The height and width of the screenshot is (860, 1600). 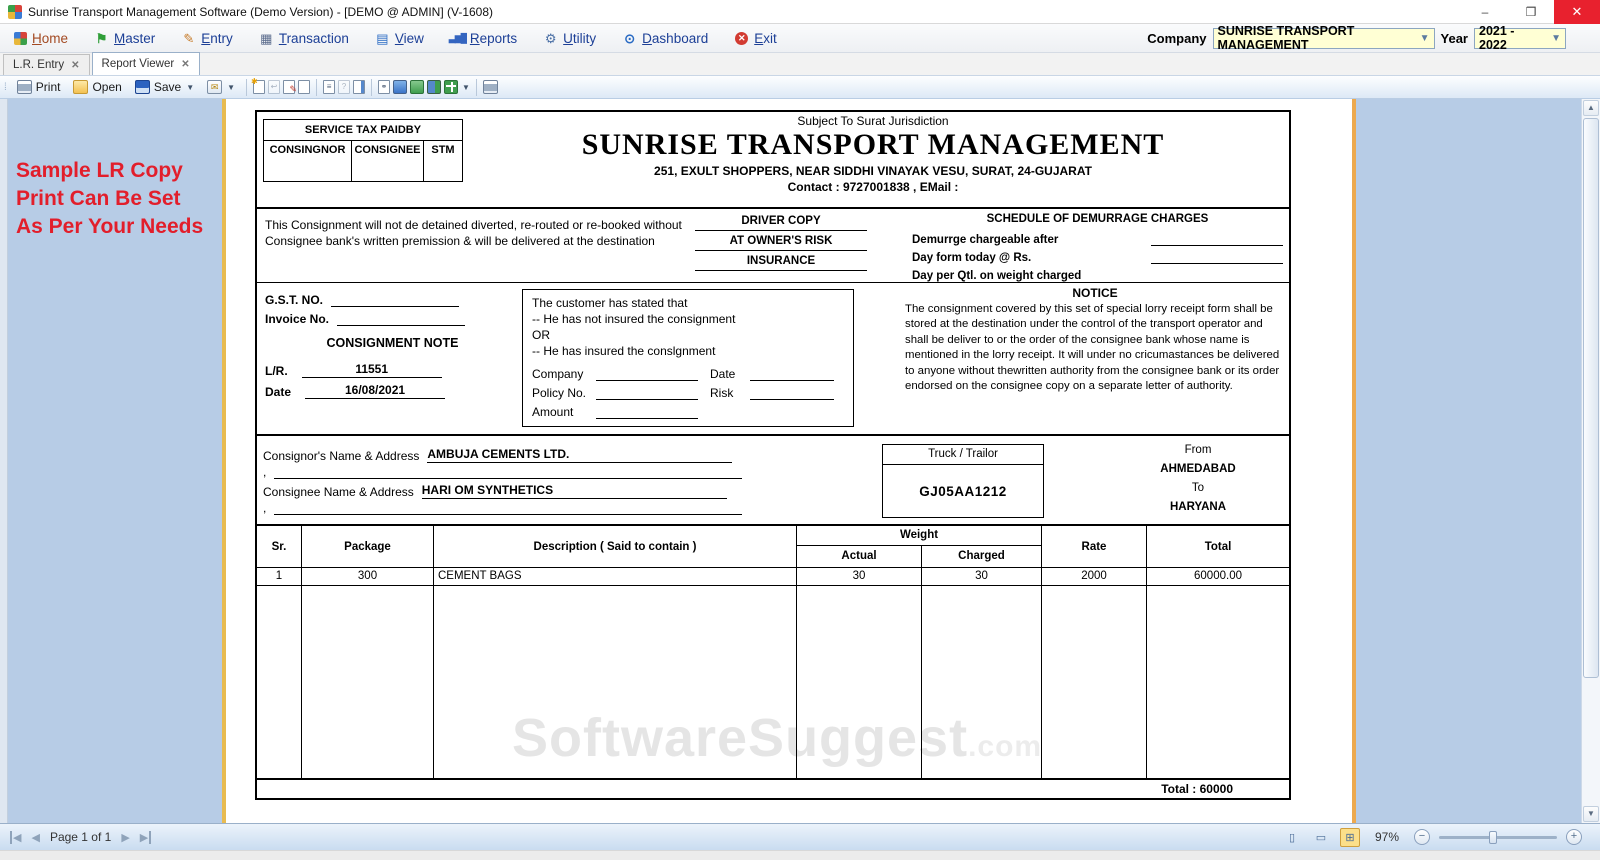 I want to click on copy-labels: DRIVER COPY AT OWNER'S RISK INSURANCE, so click(x=781, y=245).